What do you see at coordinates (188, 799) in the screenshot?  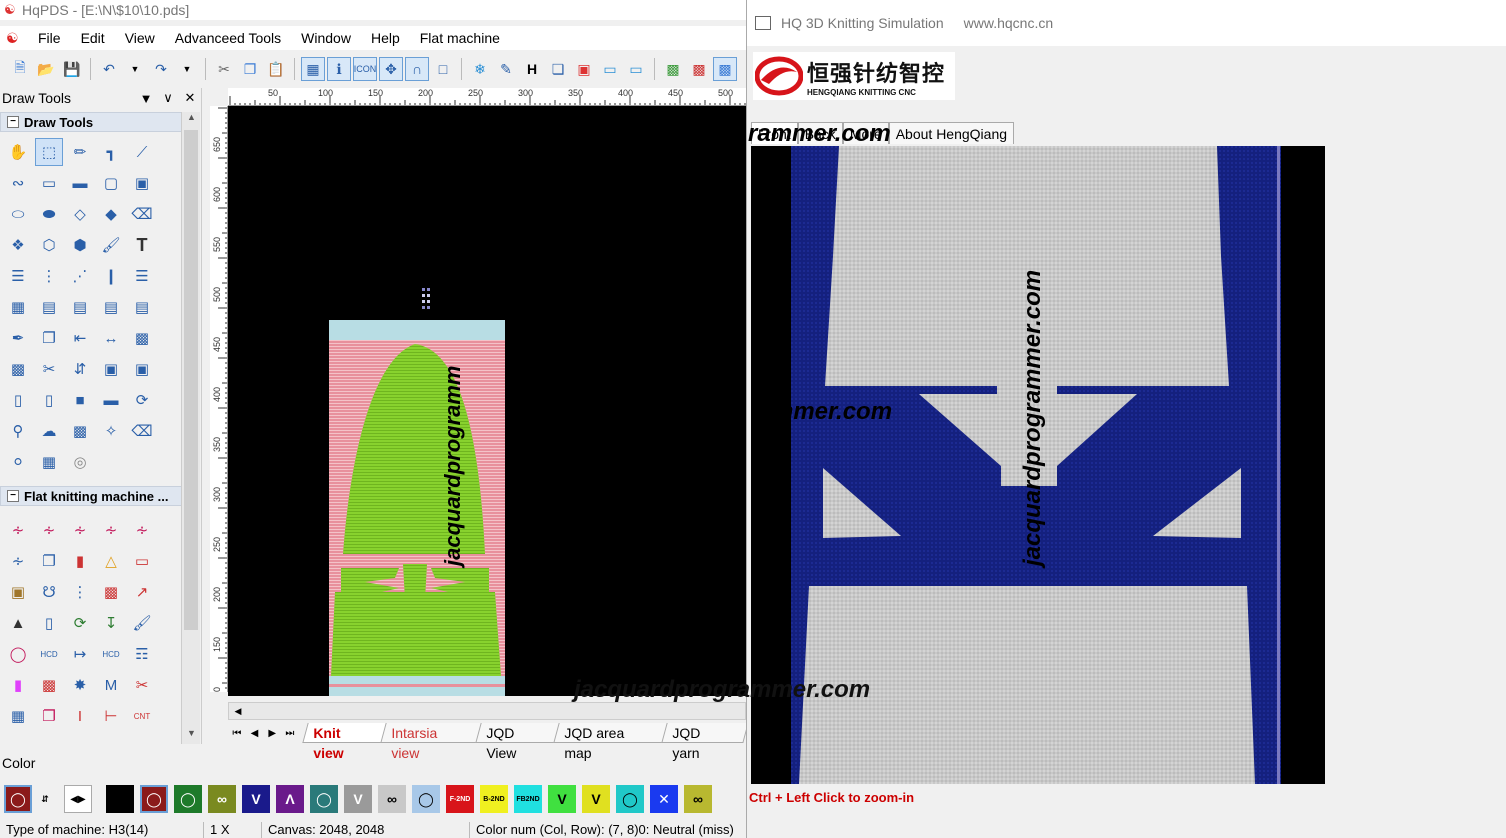 I see `color-green-chip: ◯` at bounding box center [188, 799].